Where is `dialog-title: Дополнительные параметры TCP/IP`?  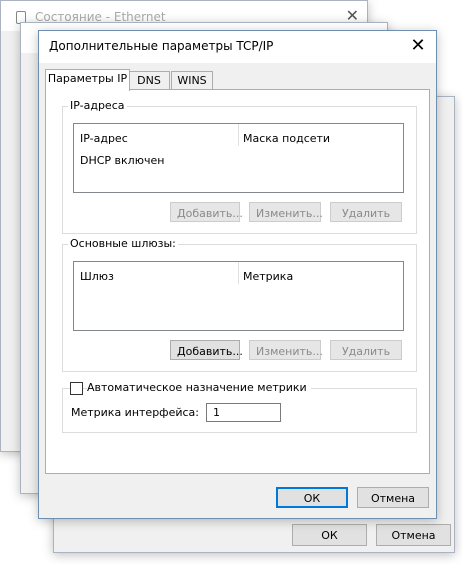 dialog-title: Дополнительные параметры TCP/IP is located at coordinates (161, 46).